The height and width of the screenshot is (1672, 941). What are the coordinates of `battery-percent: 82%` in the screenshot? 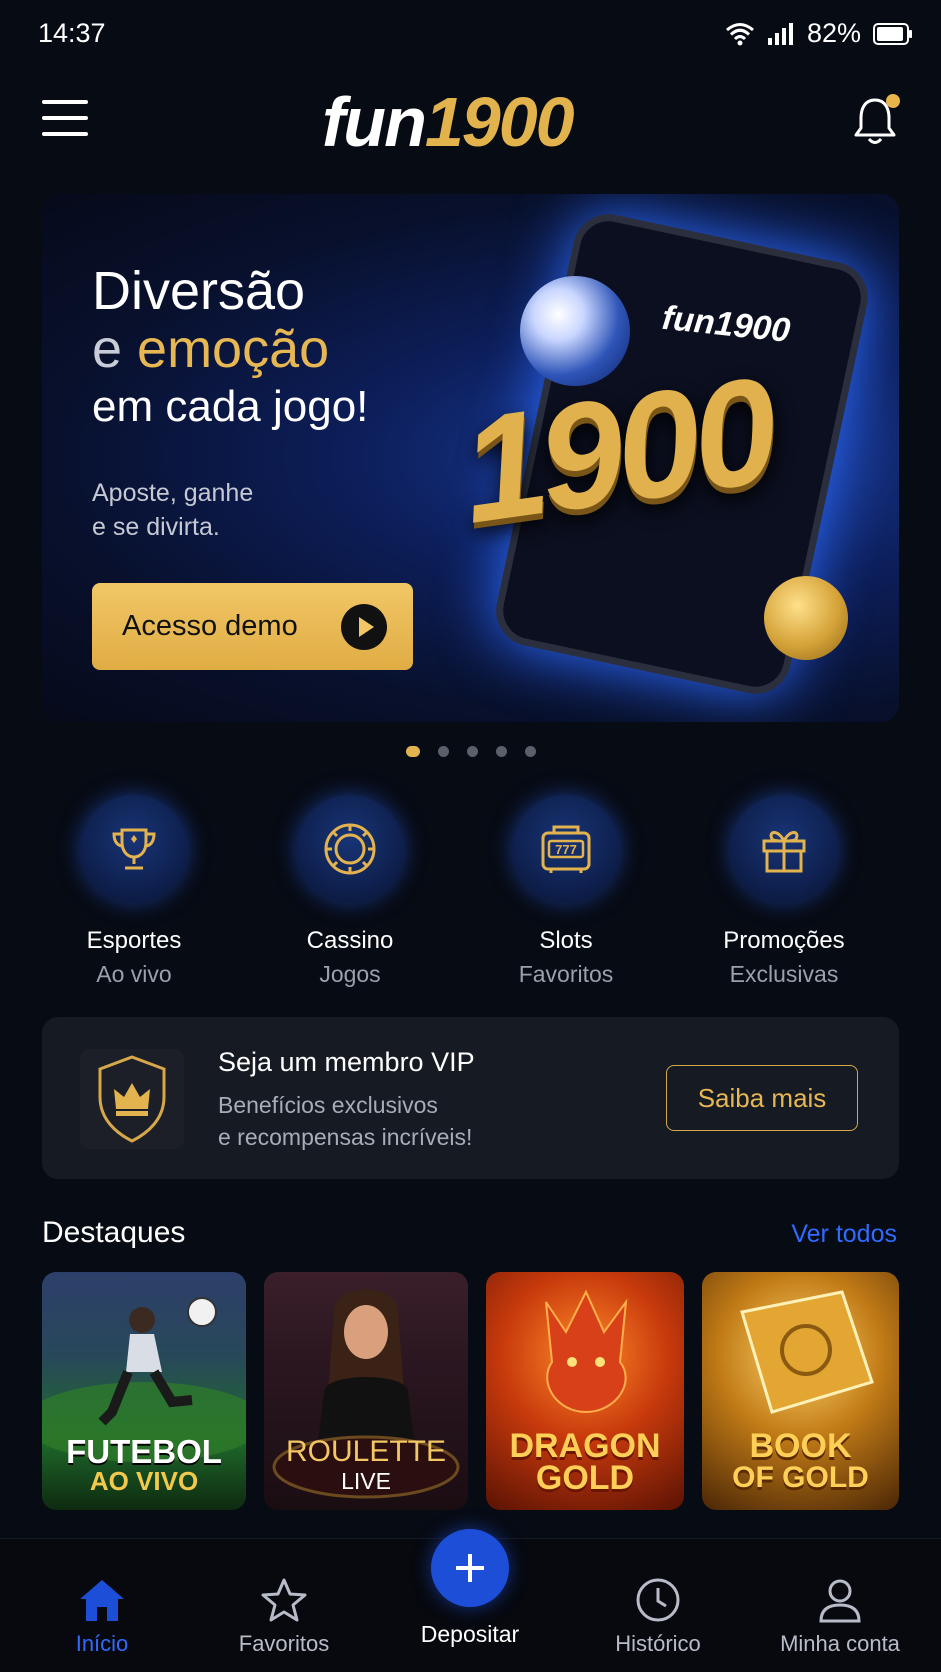 It's located at (833, 33).